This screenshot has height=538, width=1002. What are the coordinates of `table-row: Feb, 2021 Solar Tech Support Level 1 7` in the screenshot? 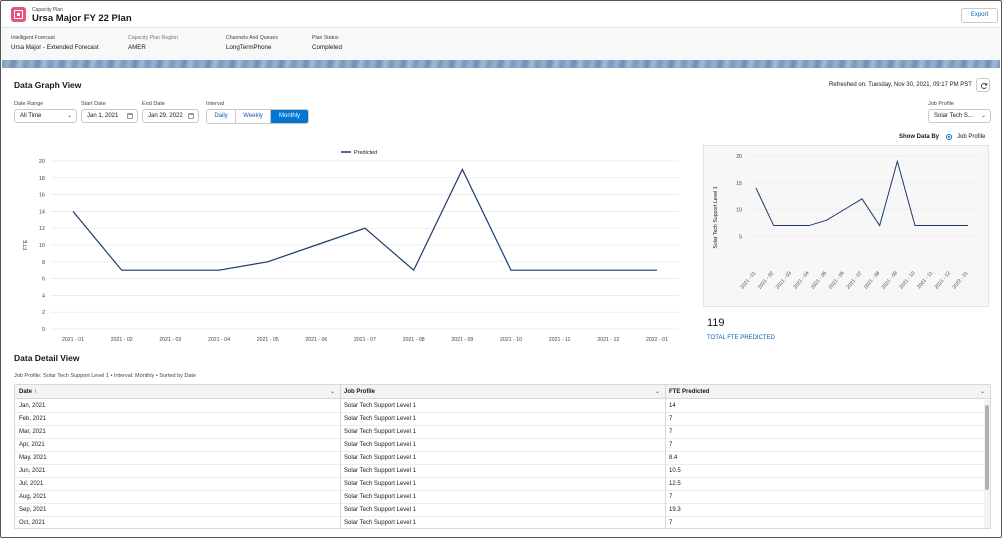 It's located at (502, 419).